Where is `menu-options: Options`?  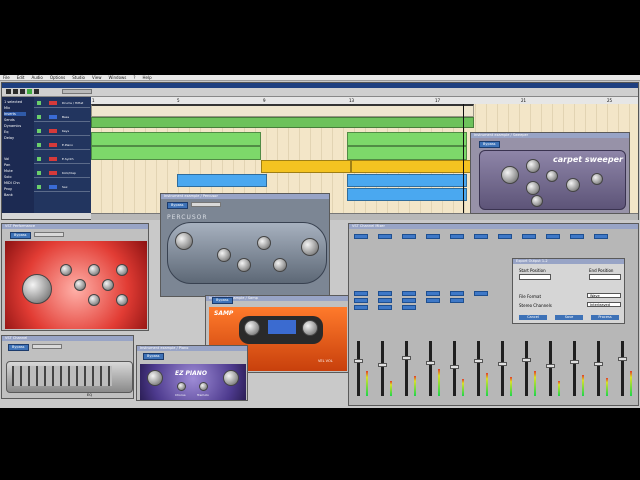
menu-options: Options is located at coordinates (57, 77).